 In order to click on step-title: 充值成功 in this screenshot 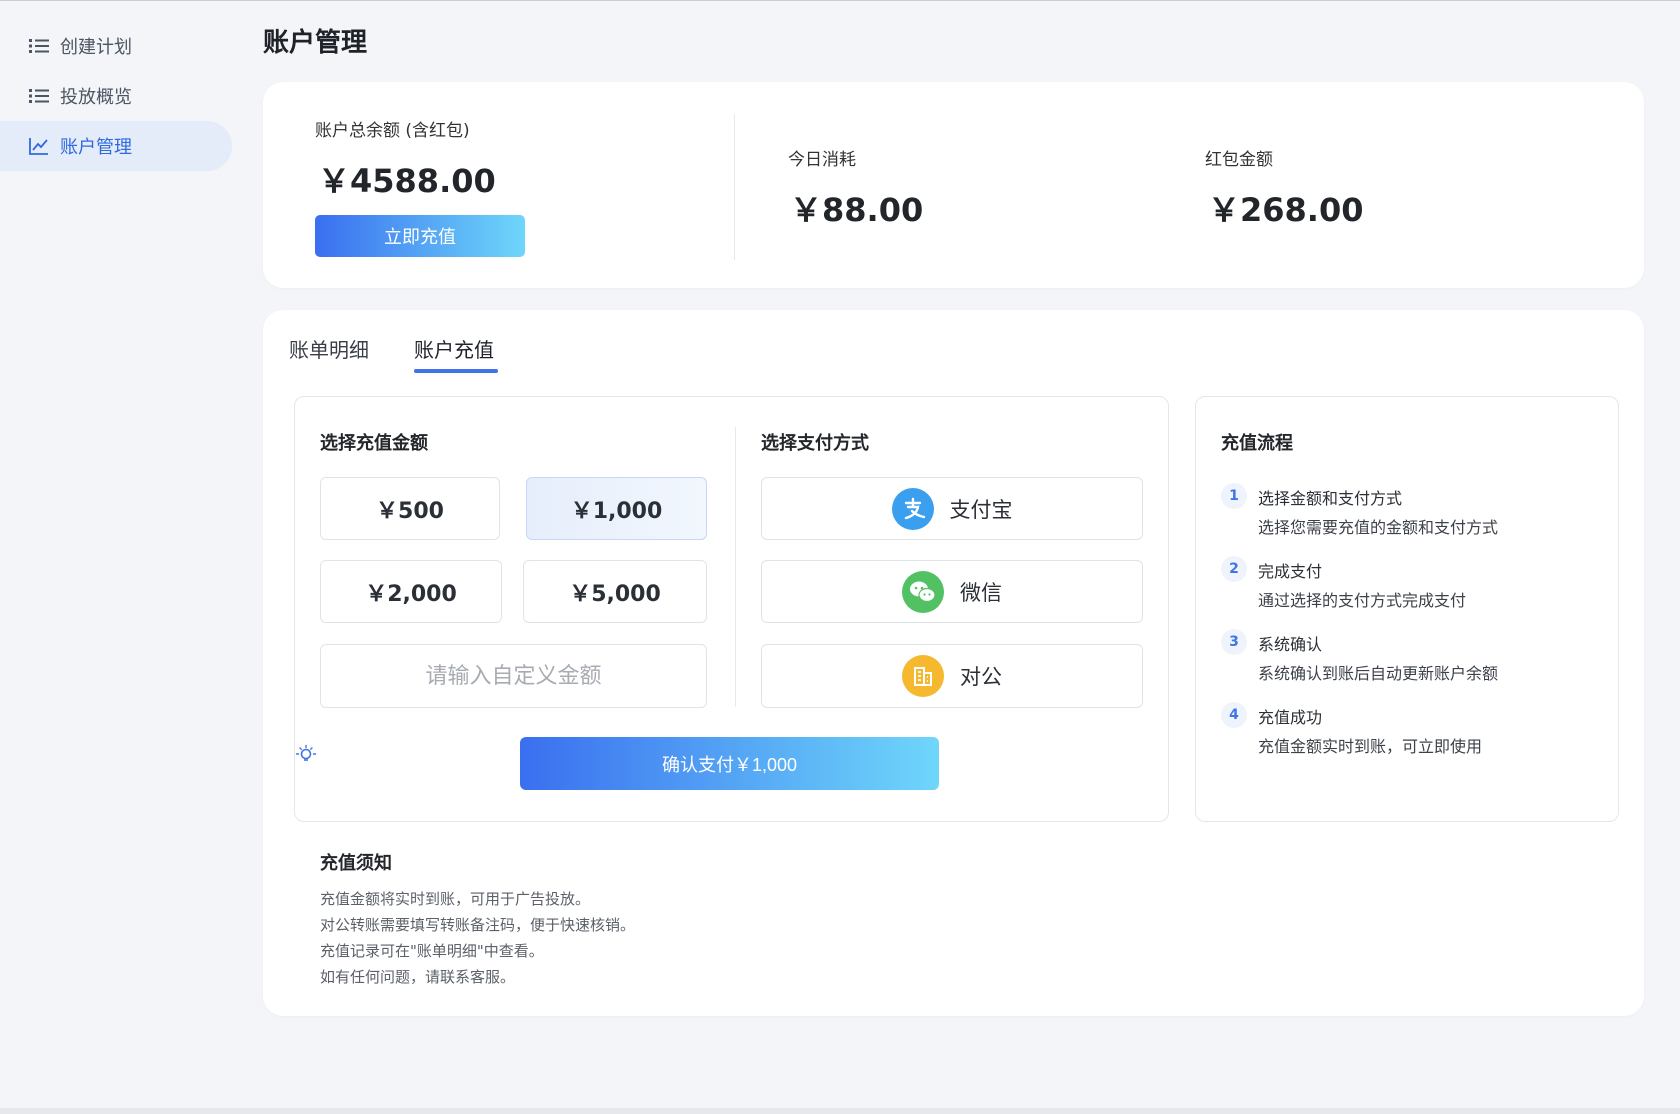, I will do `click(1290, 717)`.